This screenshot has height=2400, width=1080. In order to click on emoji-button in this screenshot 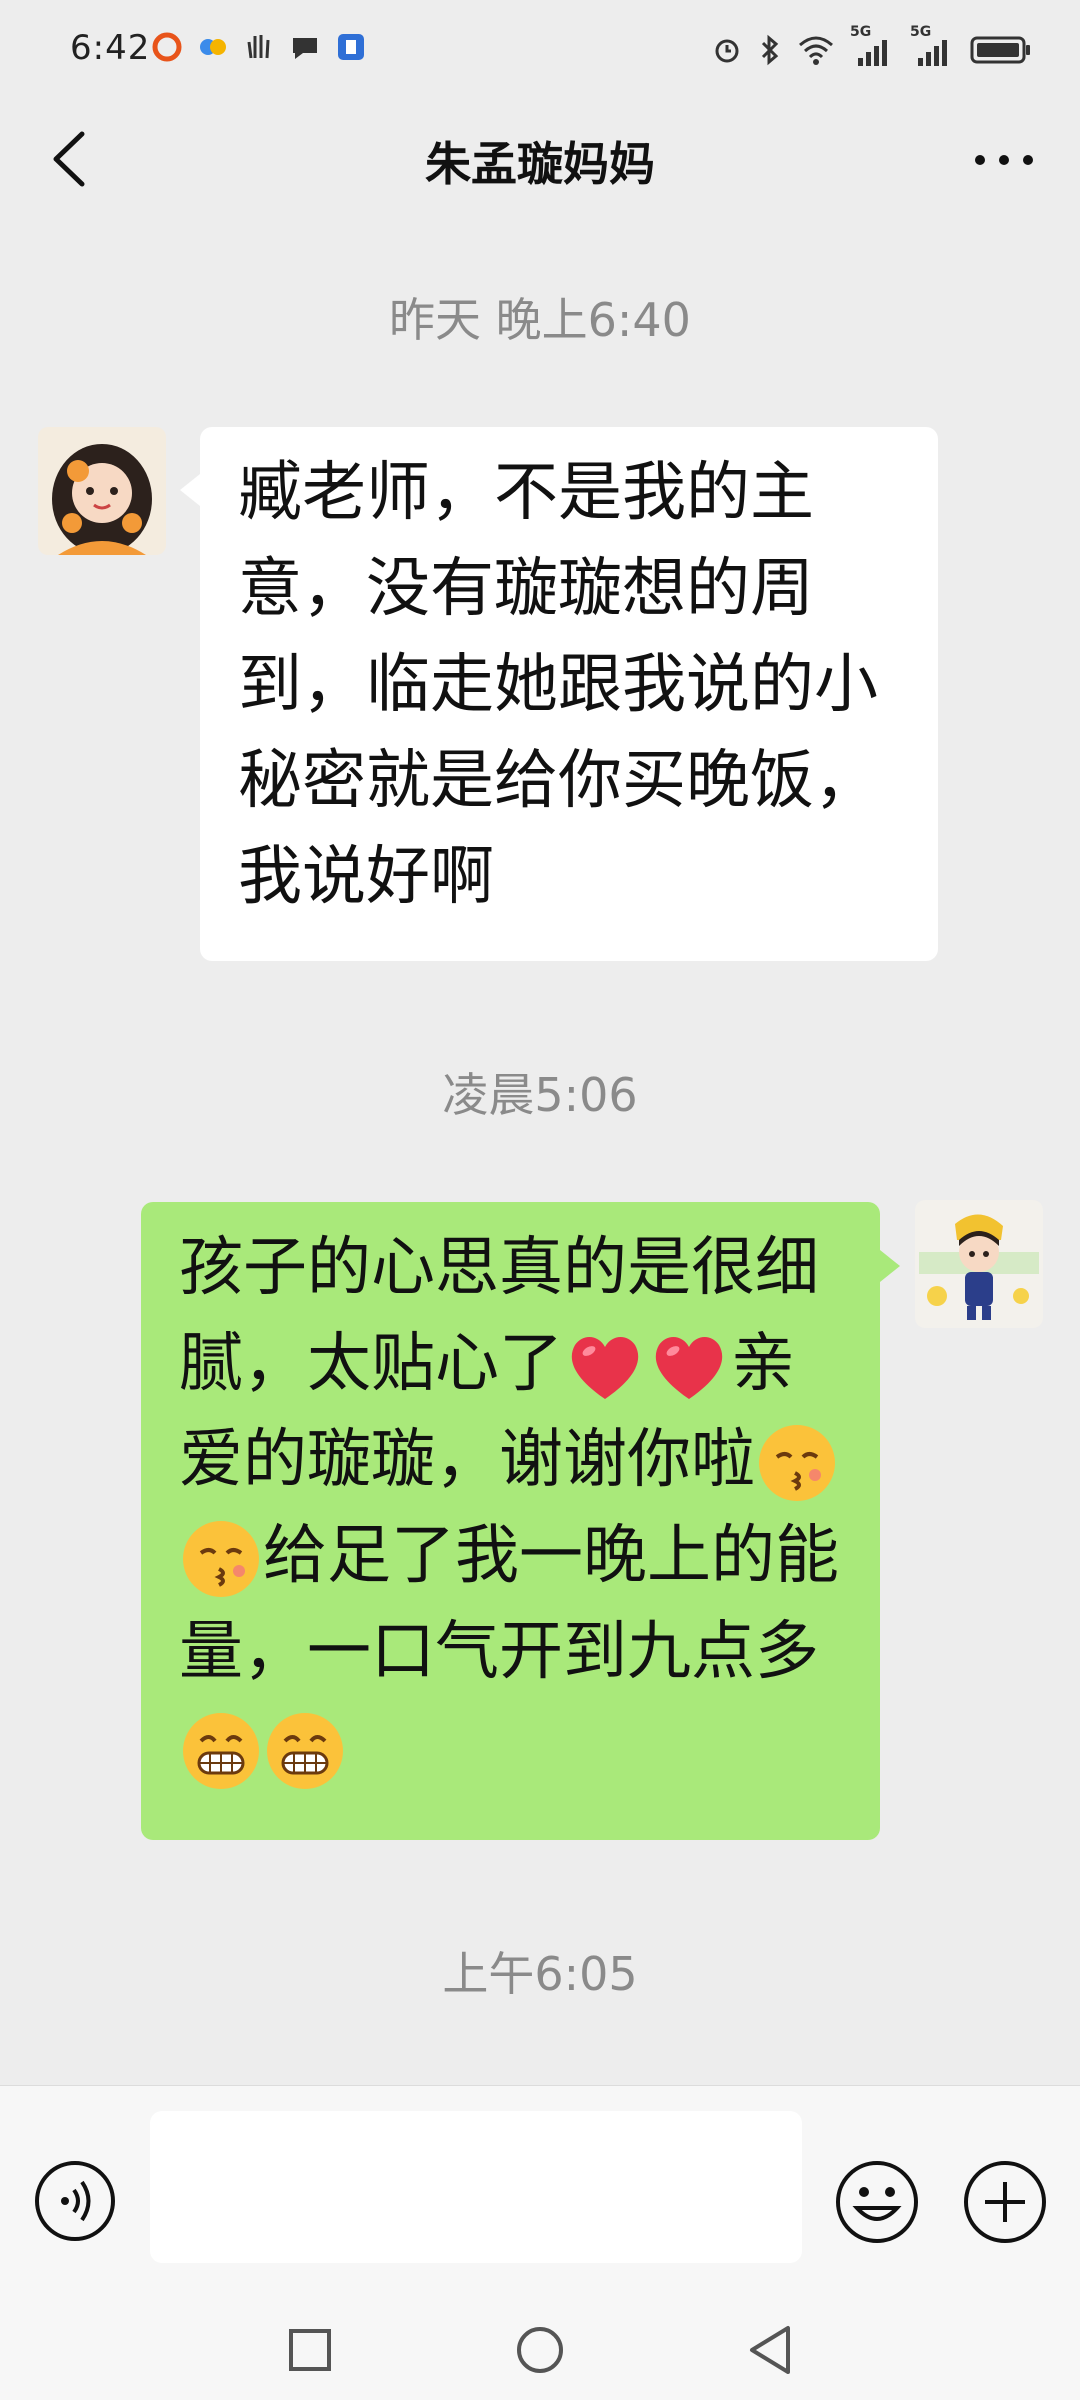, I will do `click(877, 2202)`.